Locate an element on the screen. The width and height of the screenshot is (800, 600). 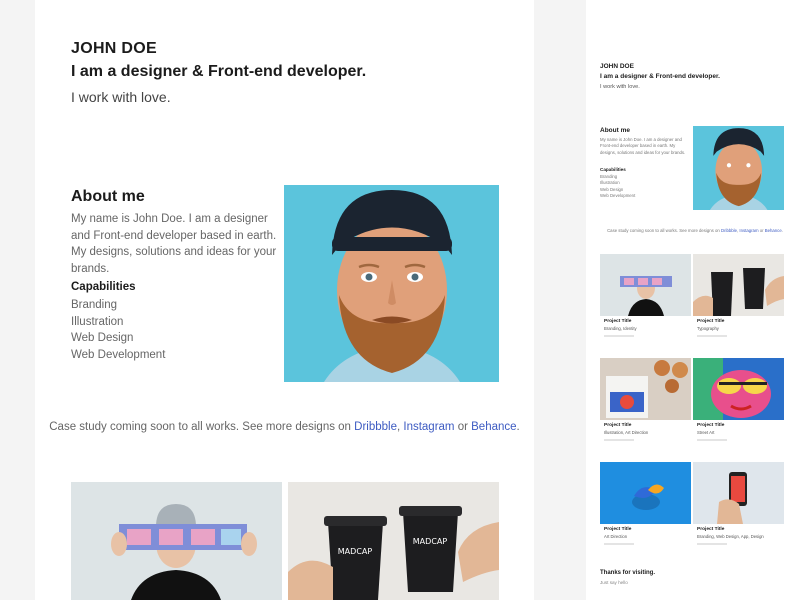
preview-case-suffix: . is located at coordinates (782, 230).